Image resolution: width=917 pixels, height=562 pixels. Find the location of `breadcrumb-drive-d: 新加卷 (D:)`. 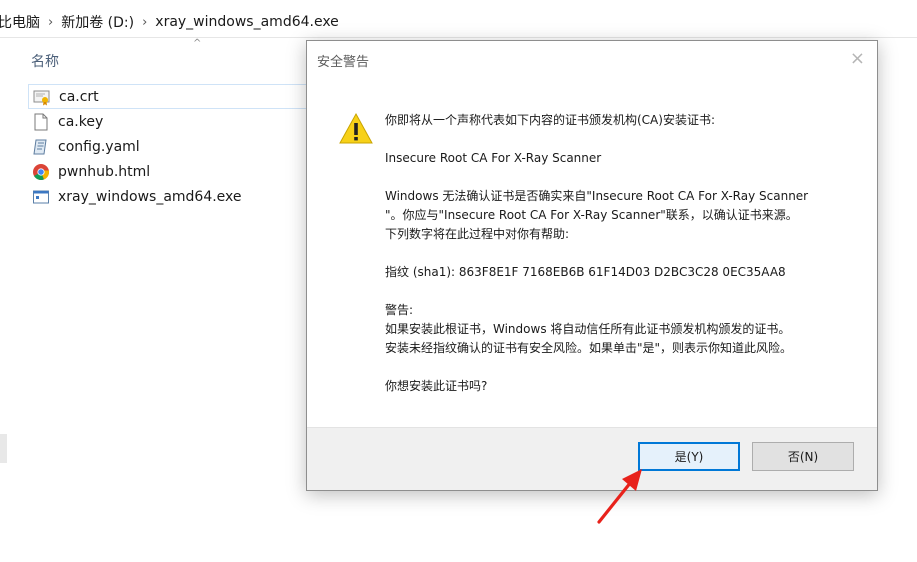

breadcrumb-drive-d: 新加卷 (D:) is located at coordinates (97, 22).